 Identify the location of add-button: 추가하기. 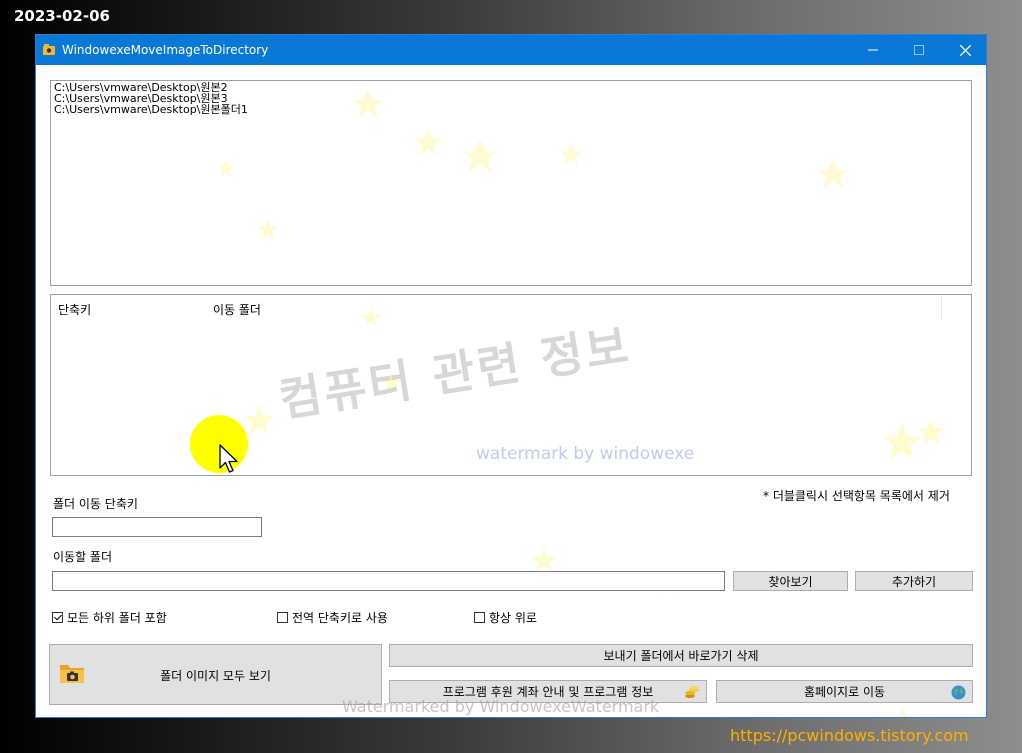
(914, 581).